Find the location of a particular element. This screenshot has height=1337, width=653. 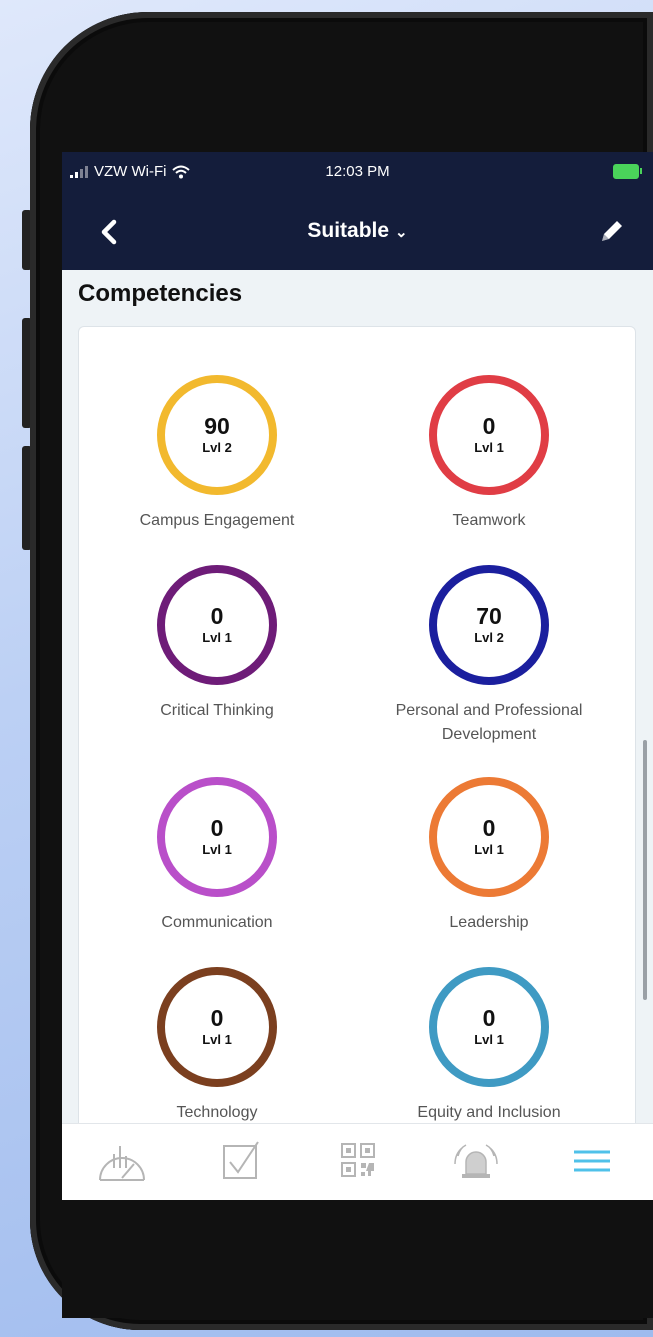

competency-critical-thinking: 0 Lvl 1 Critical Thinking is located at coordinates (217, 644).